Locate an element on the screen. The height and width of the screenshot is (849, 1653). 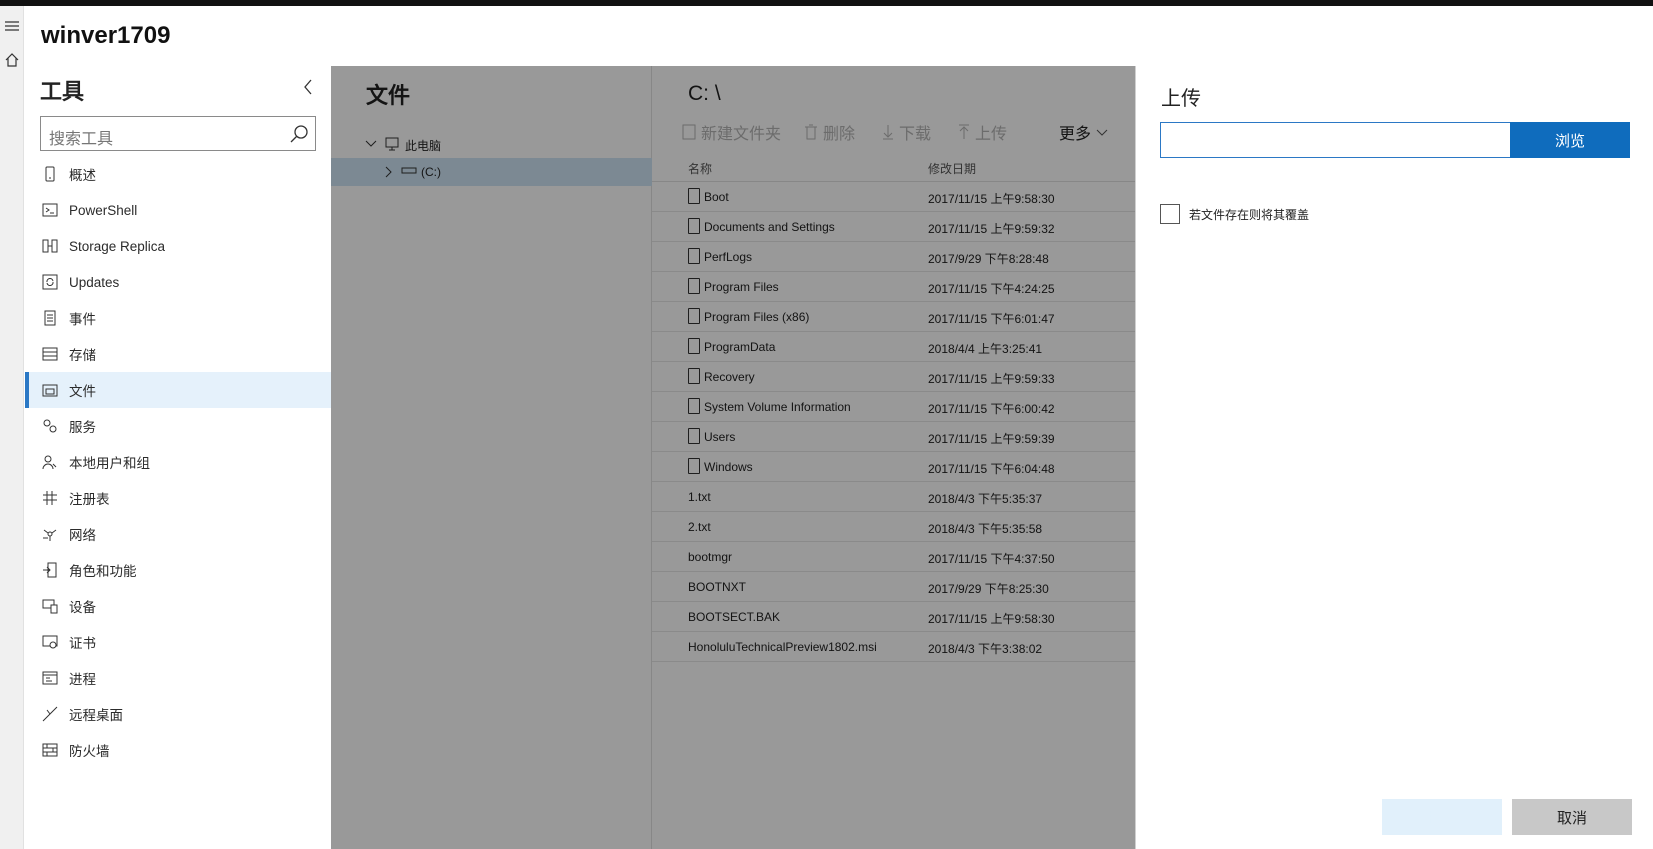
nav-item-certificates: 证书 is located at coordinates (178, 642).